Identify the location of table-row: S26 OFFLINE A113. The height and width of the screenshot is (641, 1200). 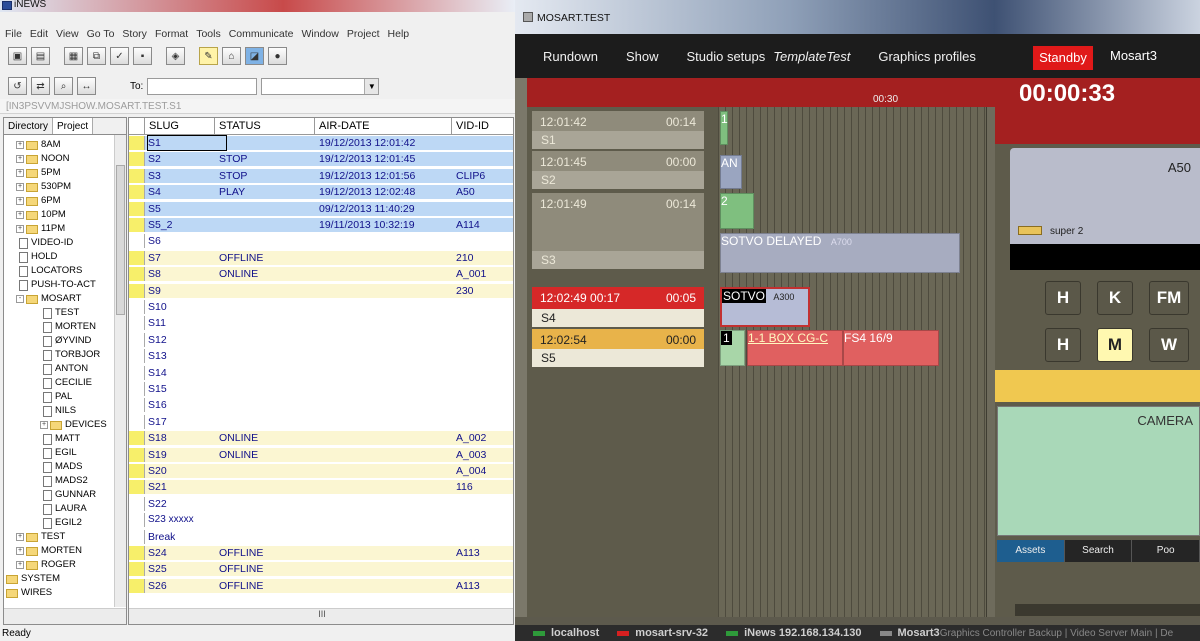
(321, 585).